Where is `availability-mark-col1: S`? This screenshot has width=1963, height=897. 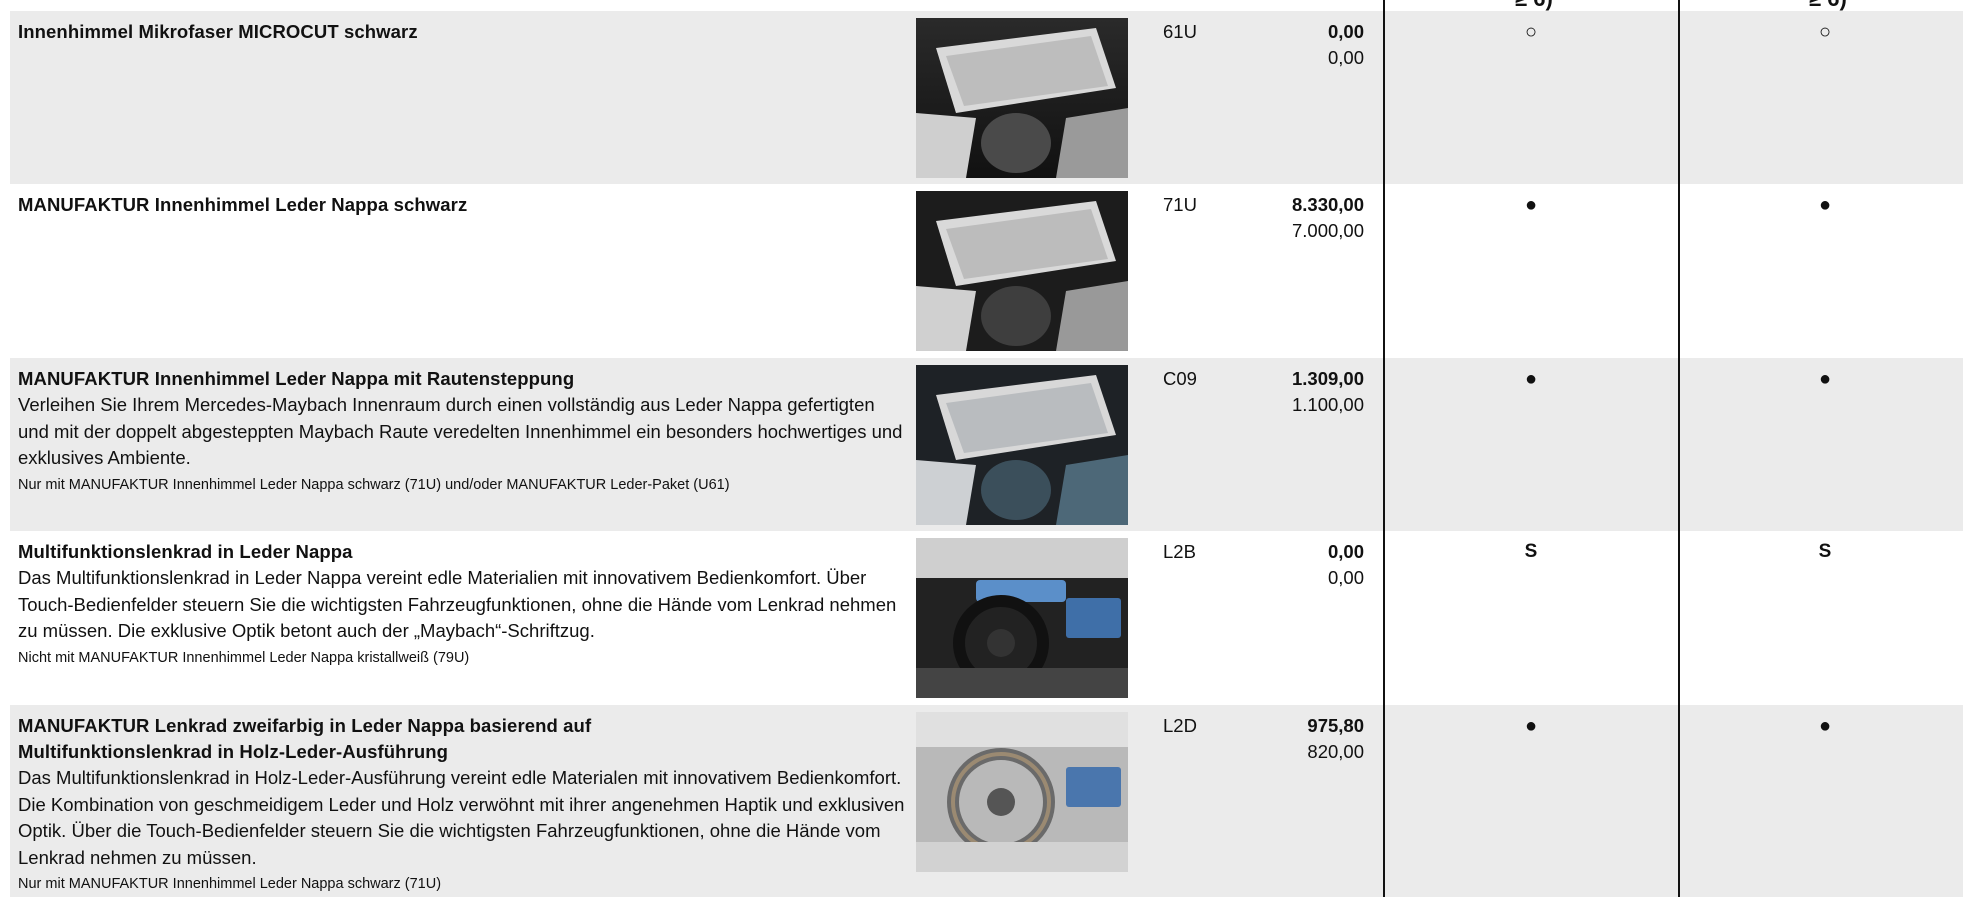 availability-mark-col1: S is located at coordinates (1531, 551).